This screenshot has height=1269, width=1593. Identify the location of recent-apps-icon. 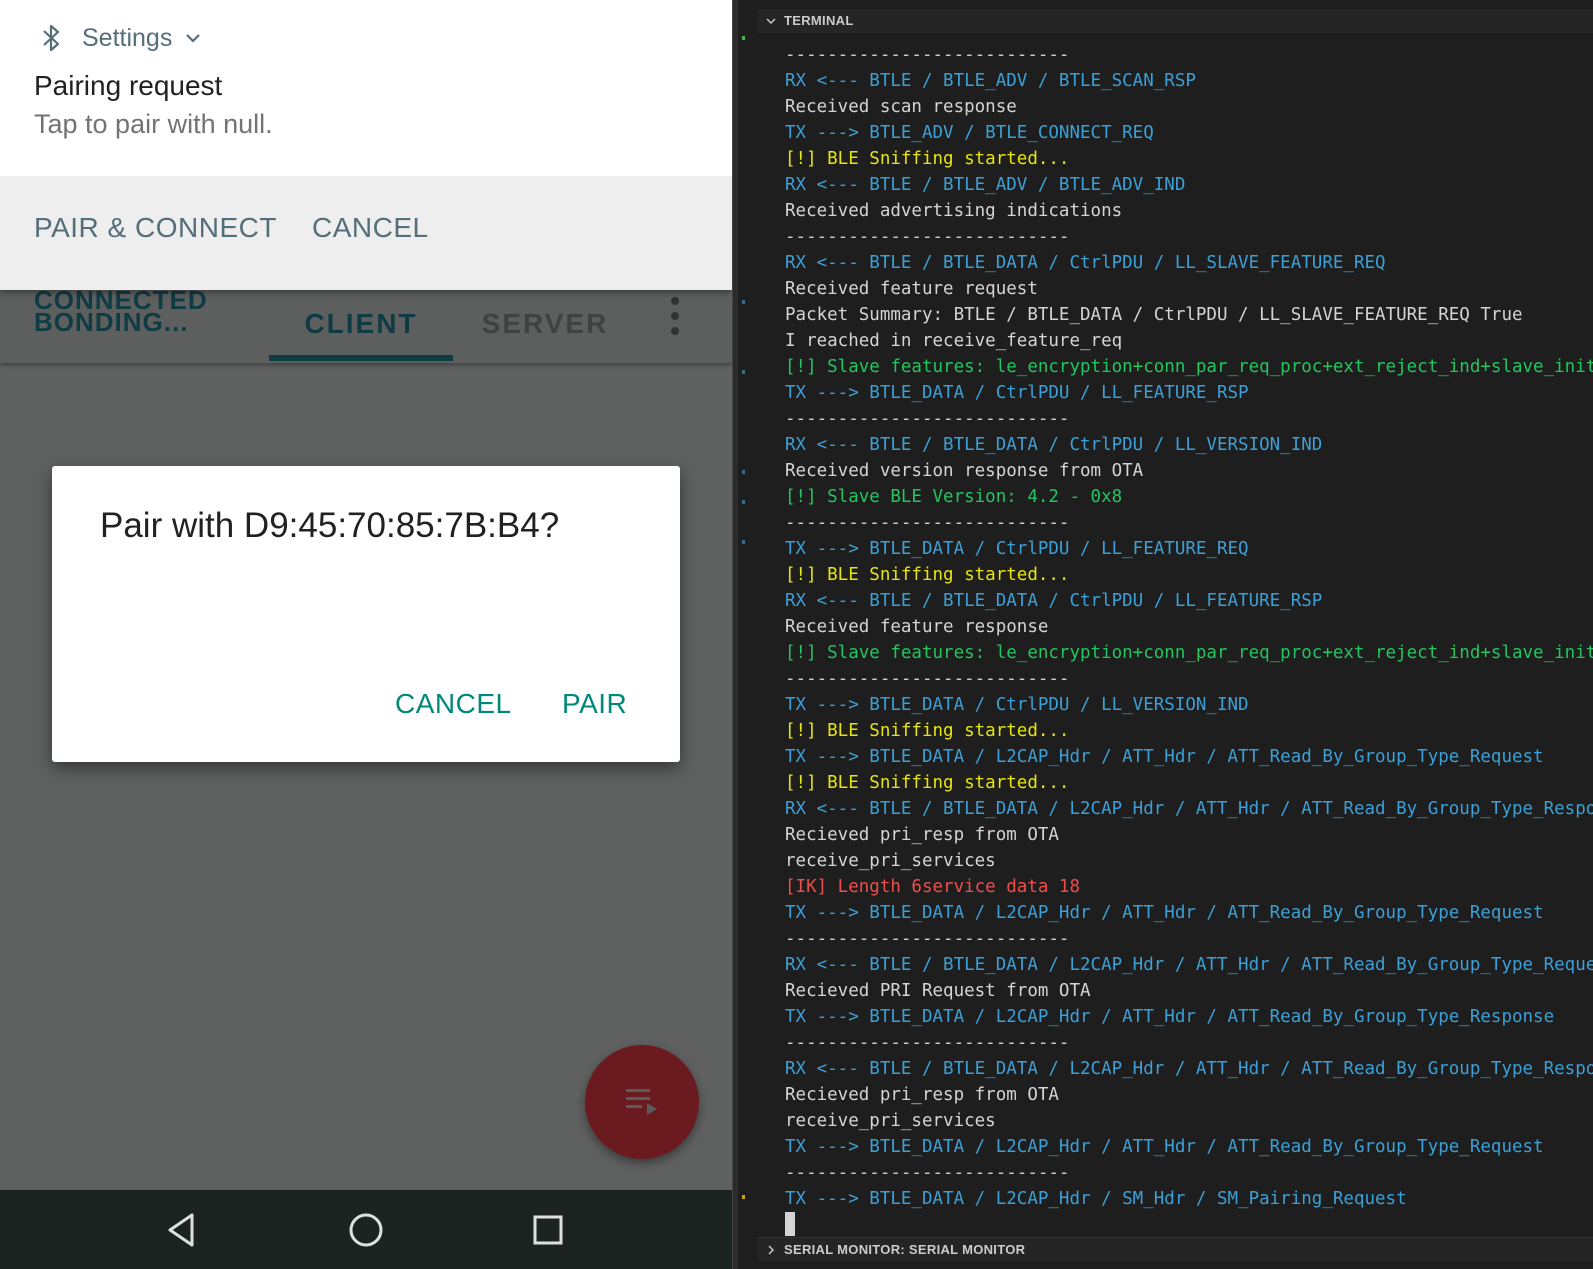
(548, 1230).